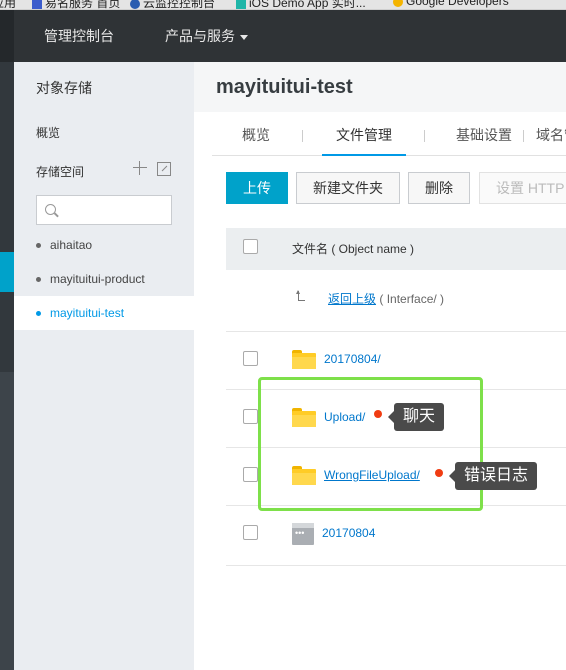 The width and height of the screenshot is (566, 670). I want to click on sidebar-bucket-aihaitao: aihaitao, so click(104, 245).